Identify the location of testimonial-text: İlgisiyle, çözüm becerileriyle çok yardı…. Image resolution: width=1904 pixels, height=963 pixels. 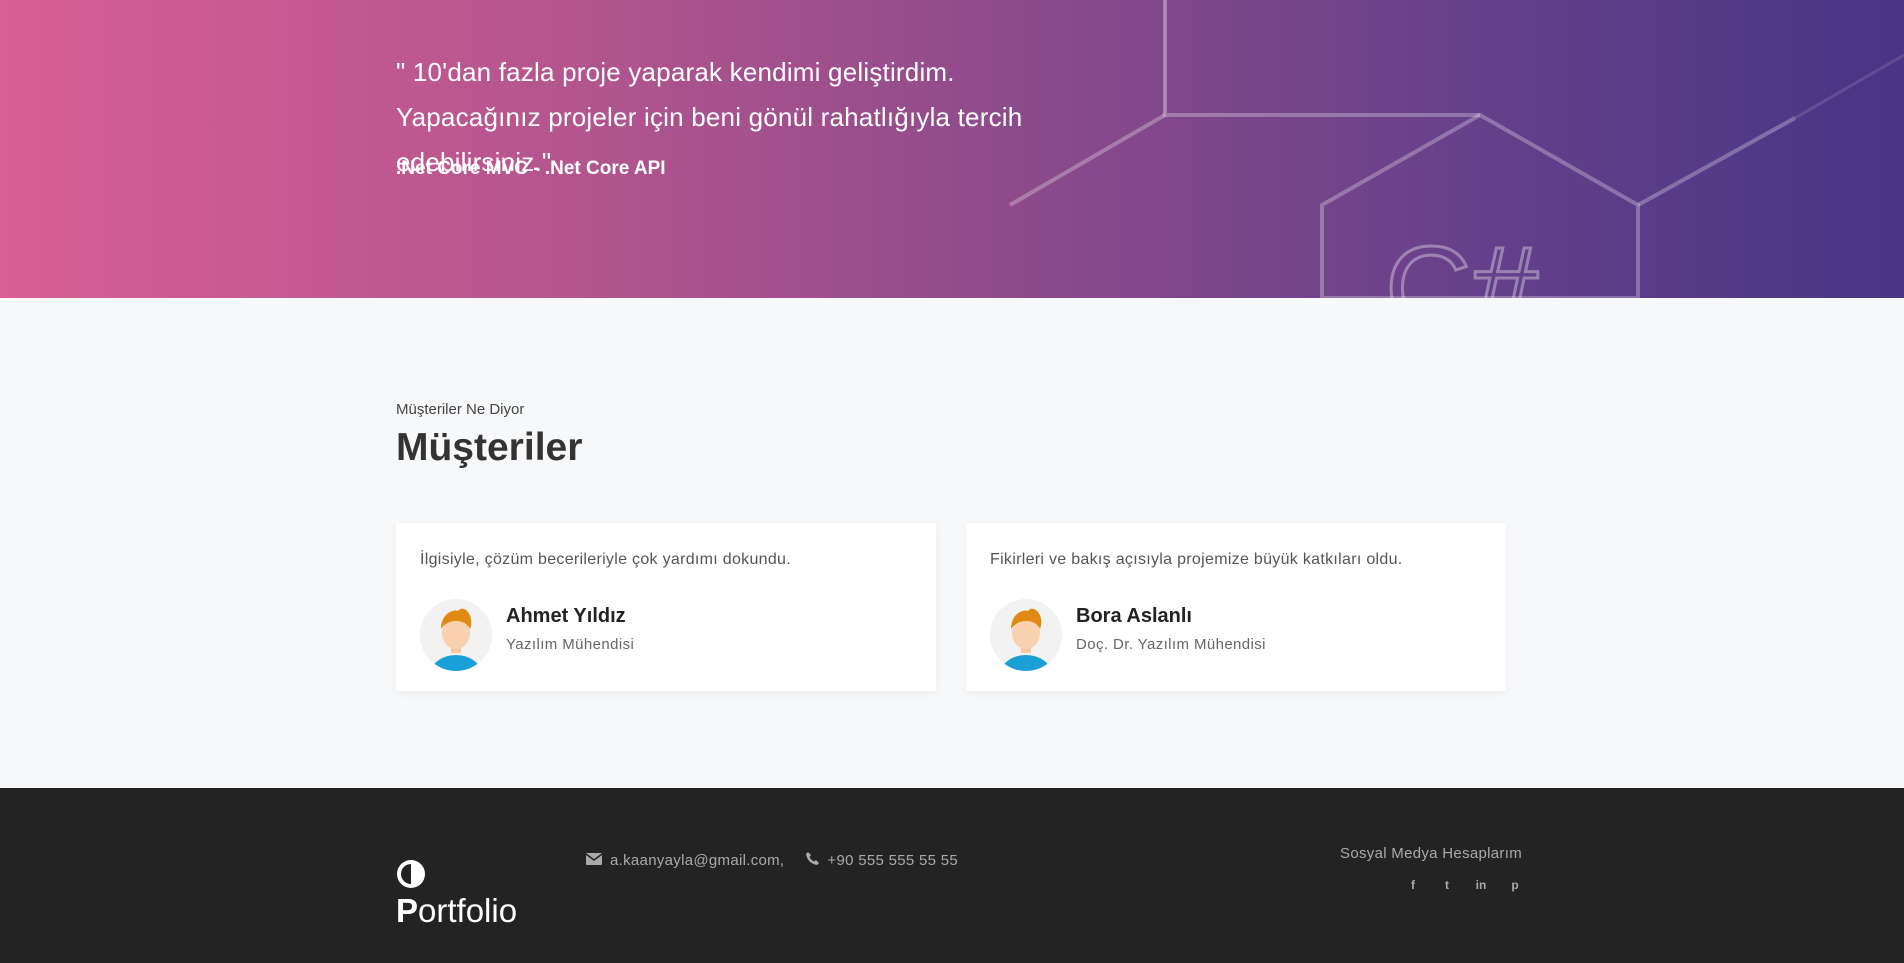
(606, 559).